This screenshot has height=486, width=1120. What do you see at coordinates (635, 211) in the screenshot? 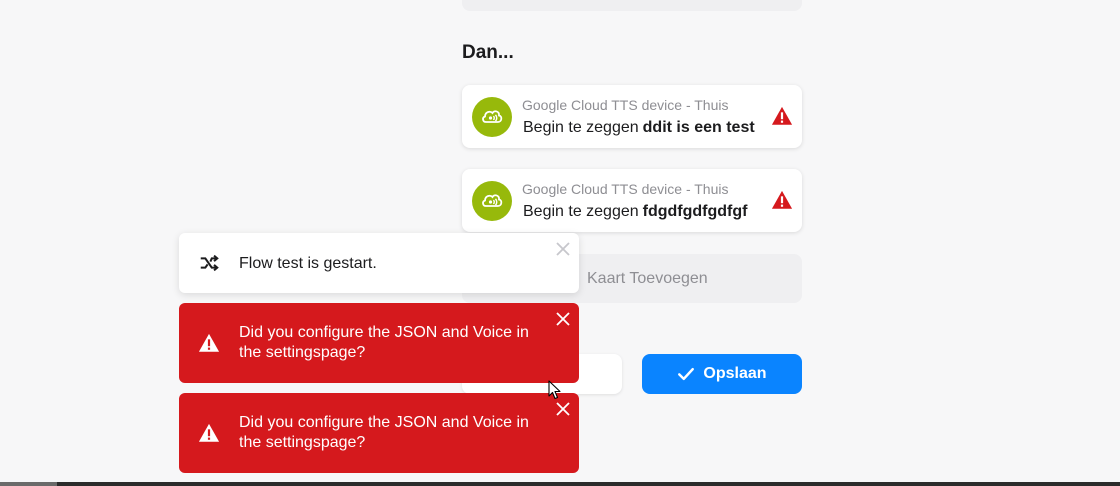
I see `action-text: Begin te zeggen fdgdfgdfgdfgf` at bounding box center [635, 211].